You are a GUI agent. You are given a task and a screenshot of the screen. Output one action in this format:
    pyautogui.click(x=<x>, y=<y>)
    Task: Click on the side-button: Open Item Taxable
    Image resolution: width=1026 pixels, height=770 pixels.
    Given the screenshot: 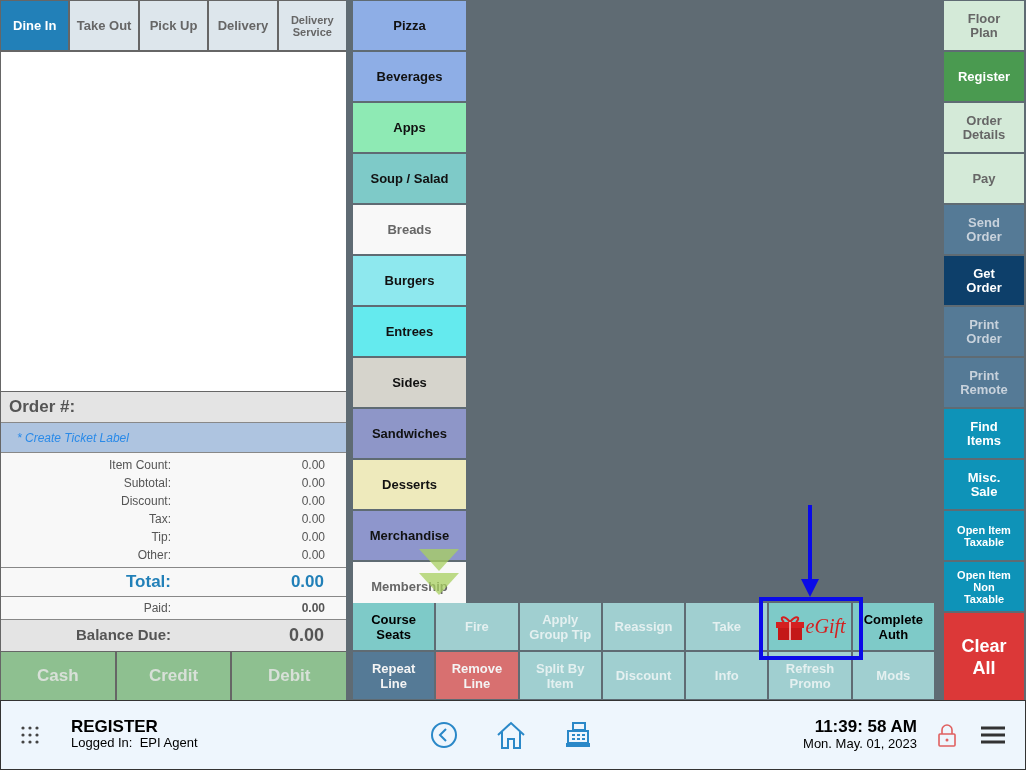 What is the action you would take?
    pyautogui.click(x=984, y=535)
    